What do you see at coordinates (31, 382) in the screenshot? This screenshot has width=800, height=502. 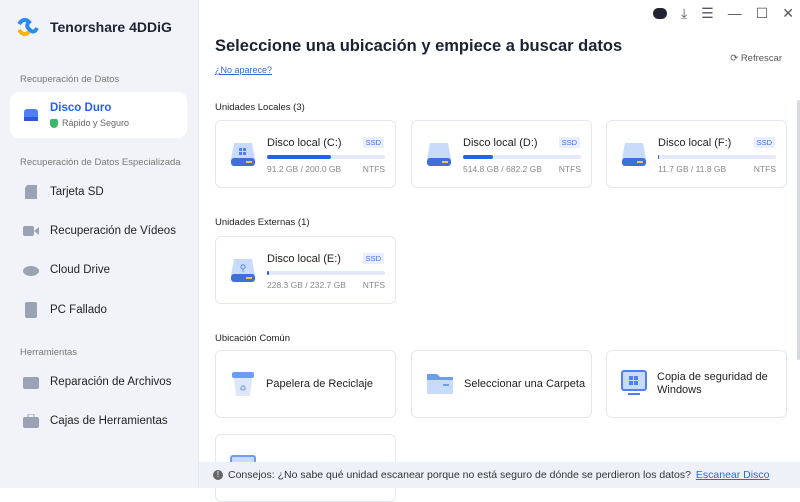 I see `file-repair-icon` at bounding box center [31, 382].